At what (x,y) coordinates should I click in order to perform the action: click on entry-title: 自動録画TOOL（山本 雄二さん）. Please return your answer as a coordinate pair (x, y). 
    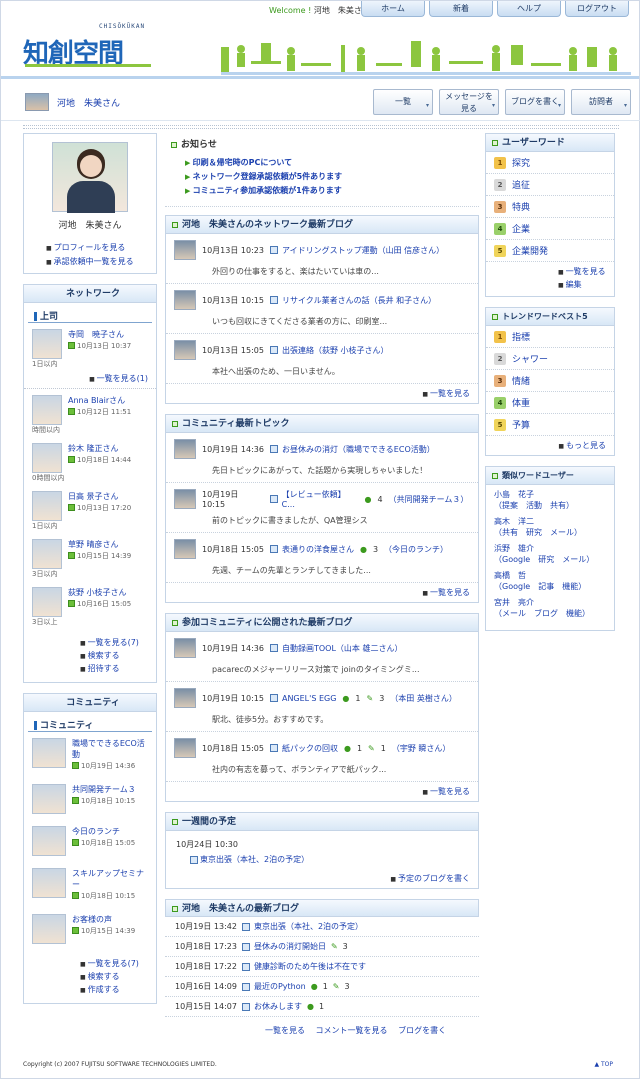
    Looking at the image, I should click on (342, 648).